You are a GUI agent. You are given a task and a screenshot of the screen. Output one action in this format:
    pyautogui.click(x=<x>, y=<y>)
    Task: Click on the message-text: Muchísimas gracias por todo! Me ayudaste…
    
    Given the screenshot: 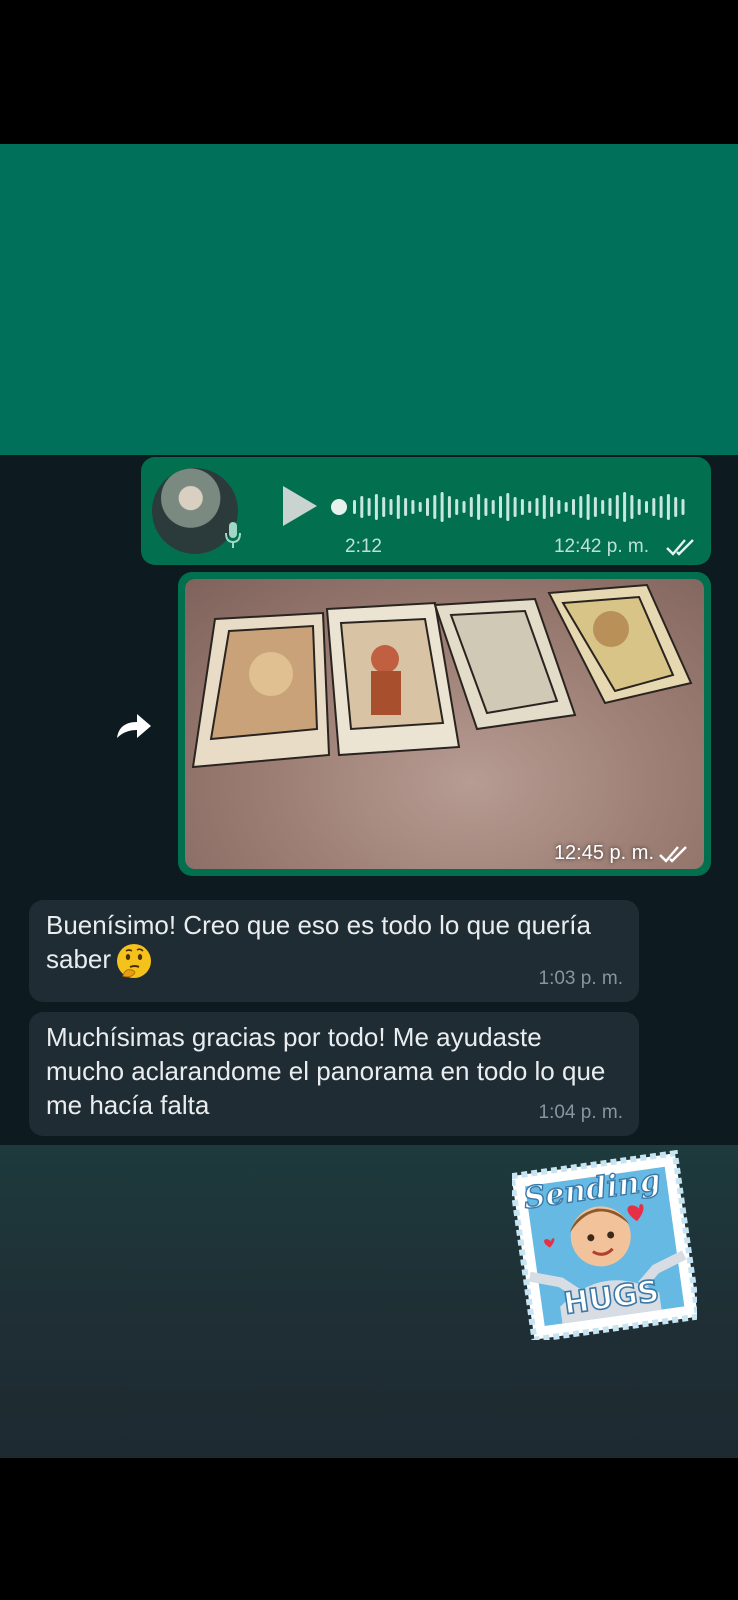 What is the action you would take?
    pyautogui.click(x=326, y=1071)
    